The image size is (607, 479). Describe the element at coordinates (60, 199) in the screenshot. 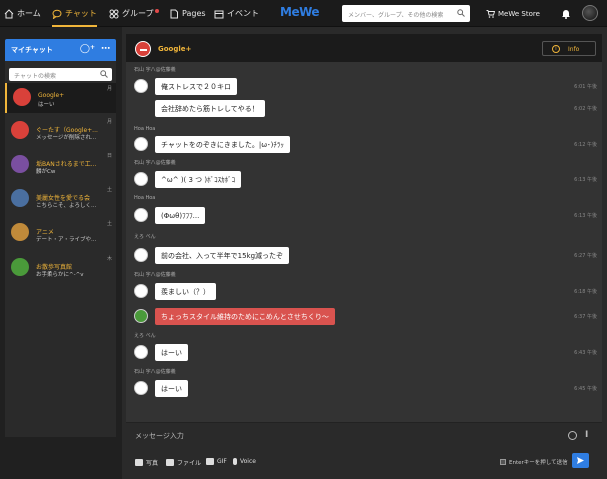

I see `chat-list-item: 美麗女性を愛でる会 こちらこそ、よろしく... 土` at that location.